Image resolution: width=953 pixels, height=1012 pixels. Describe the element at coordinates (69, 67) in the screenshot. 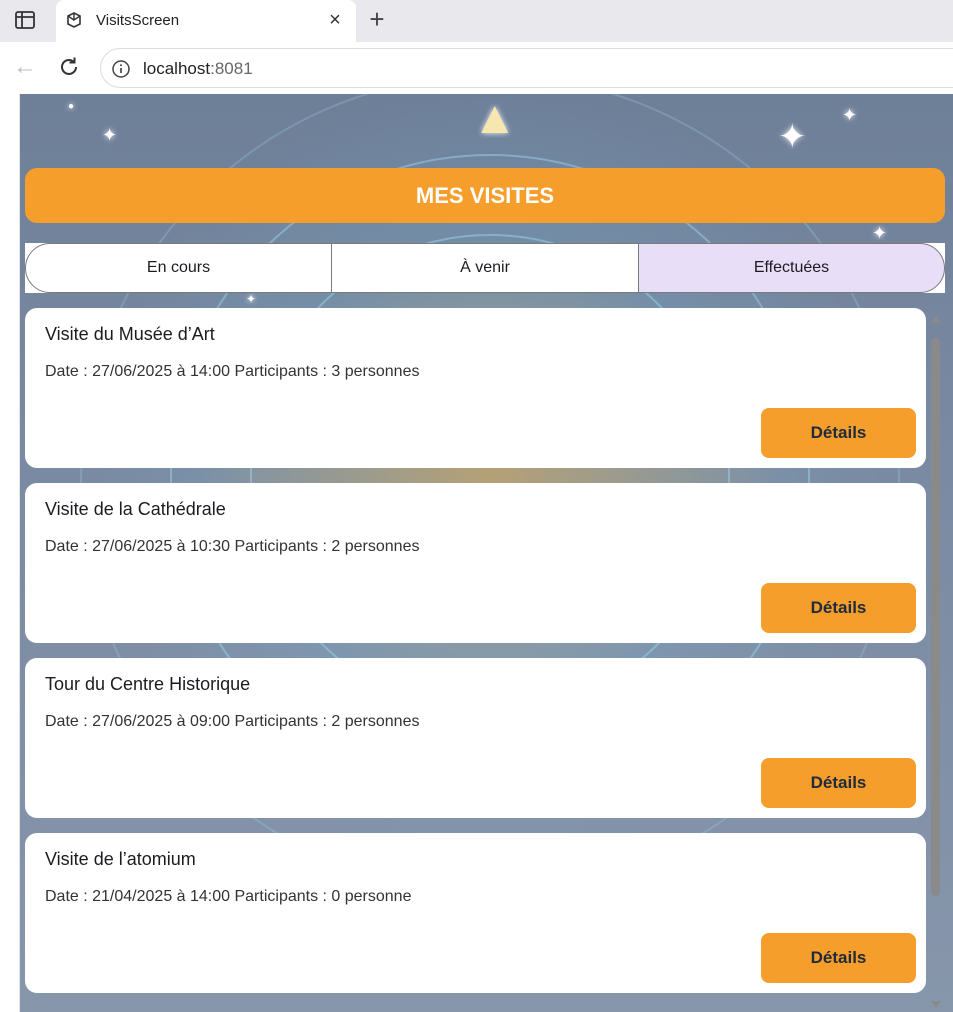

I see `reload-icon` at that location.